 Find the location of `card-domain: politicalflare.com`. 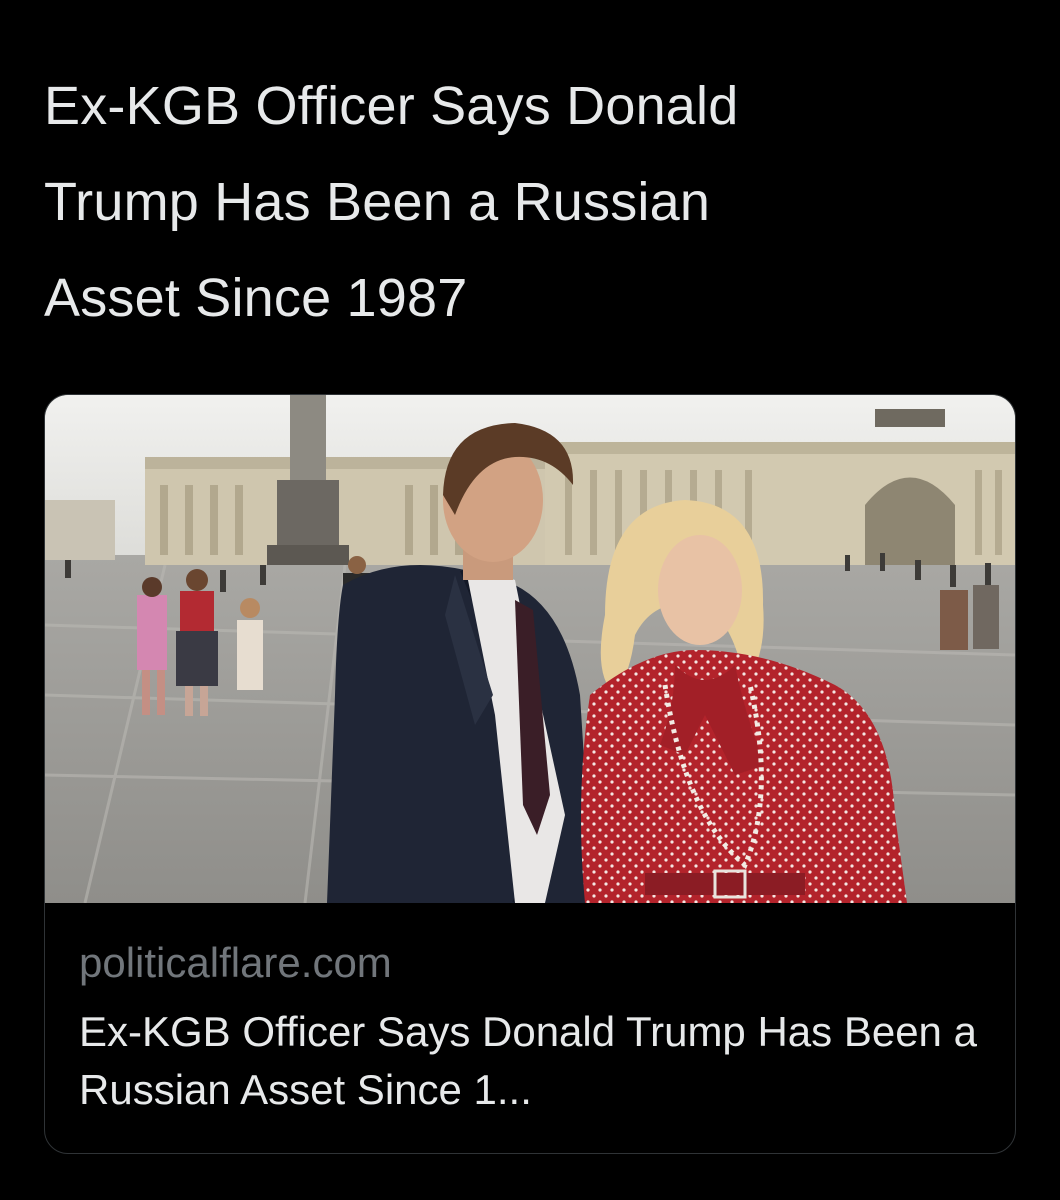

card-domain: politicalflare.com is located at coordinates (235, 962).